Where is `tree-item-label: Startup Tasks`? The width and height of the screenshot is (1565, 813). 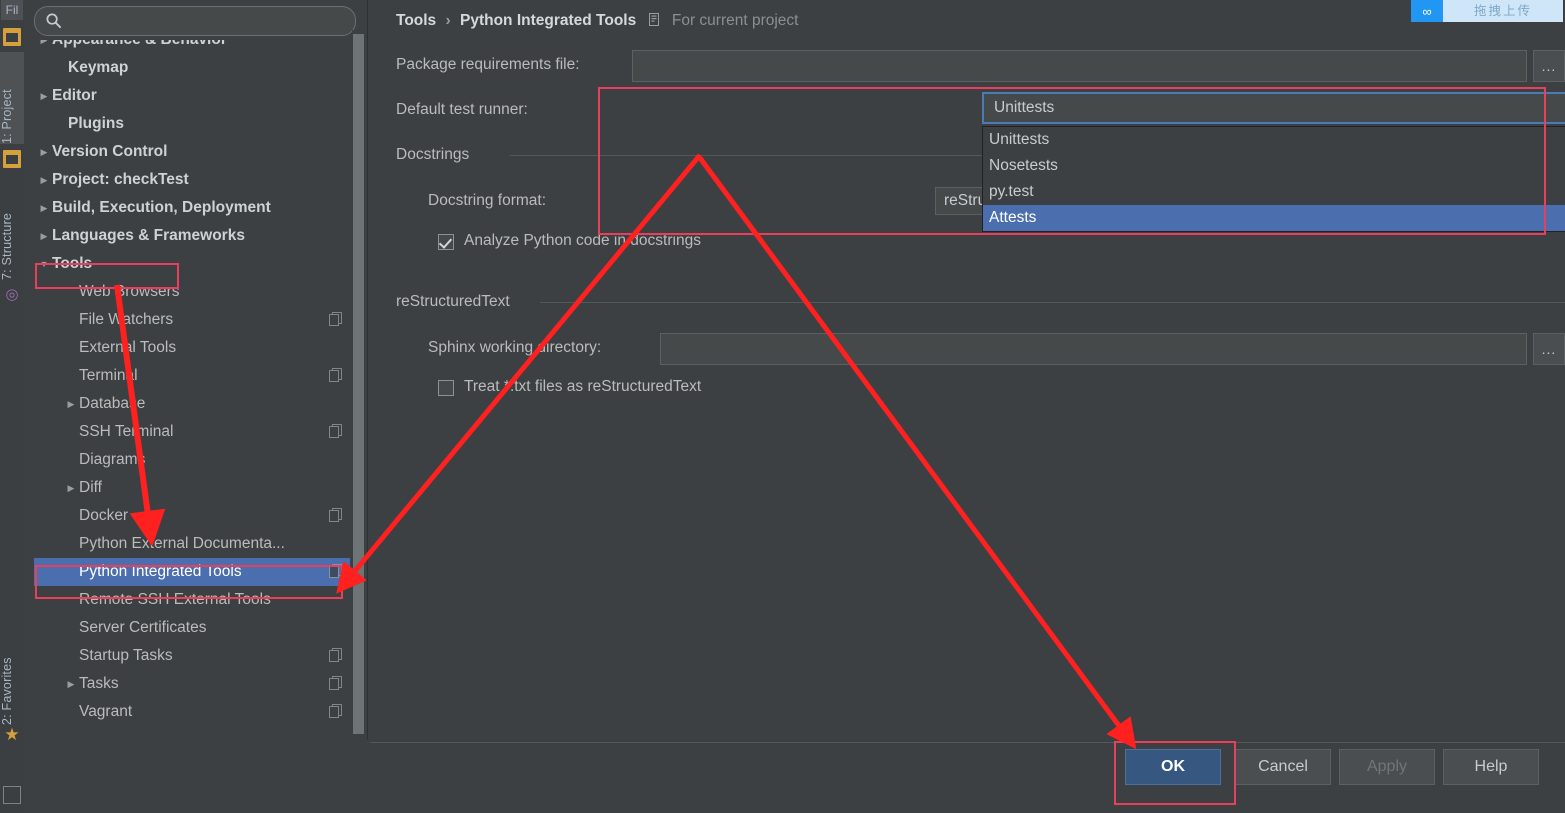 tree-item-label: Startup Tasks is located at coordinates (126, 655).